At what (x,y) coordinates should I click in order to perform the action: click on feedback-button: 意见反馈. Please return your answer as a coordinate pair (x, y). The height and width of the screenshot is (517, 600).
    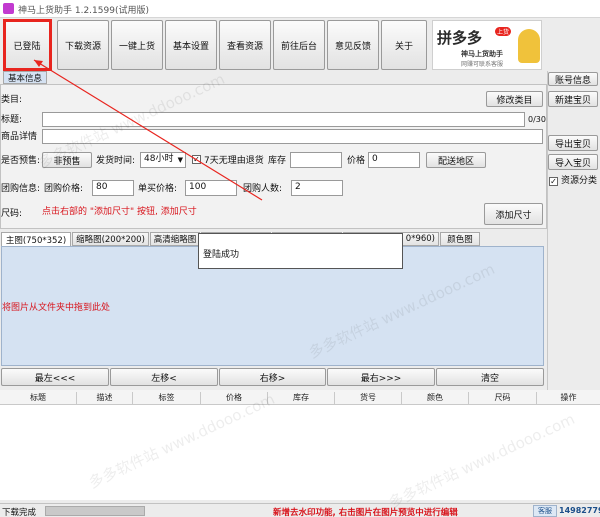
    Looking at the image, I should click on (353, 45).